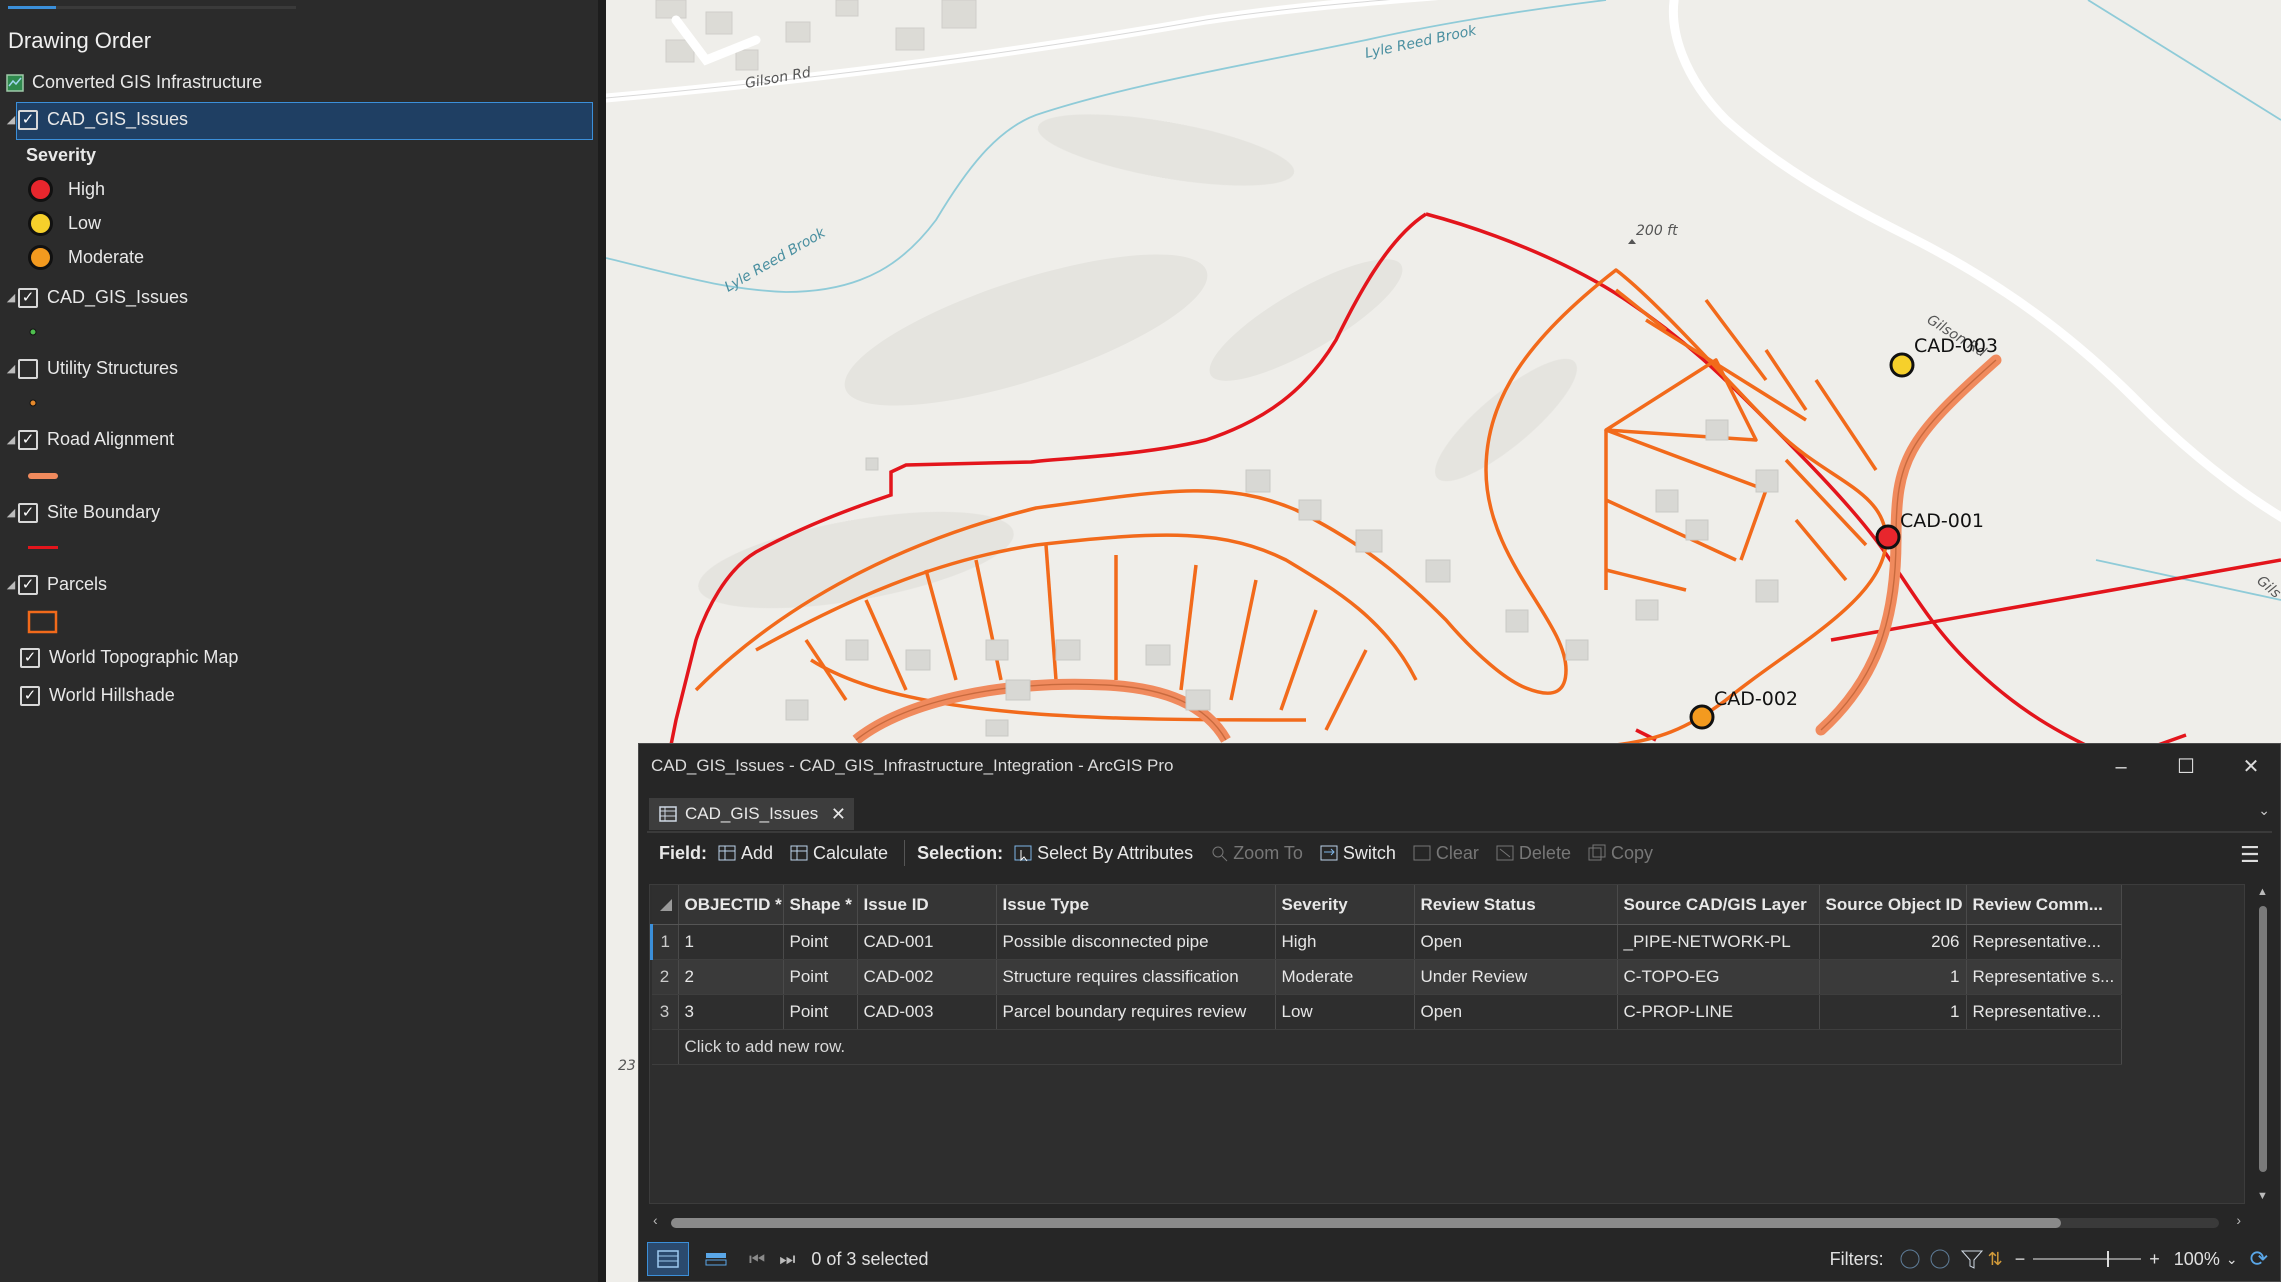 This screenshot has height=1282, width=2281. What do you see at coordinates (91, 368) in the screenshot?
I see `layer-utility-structures: ◢ Utility Structures` at bounding box center [91, 368].